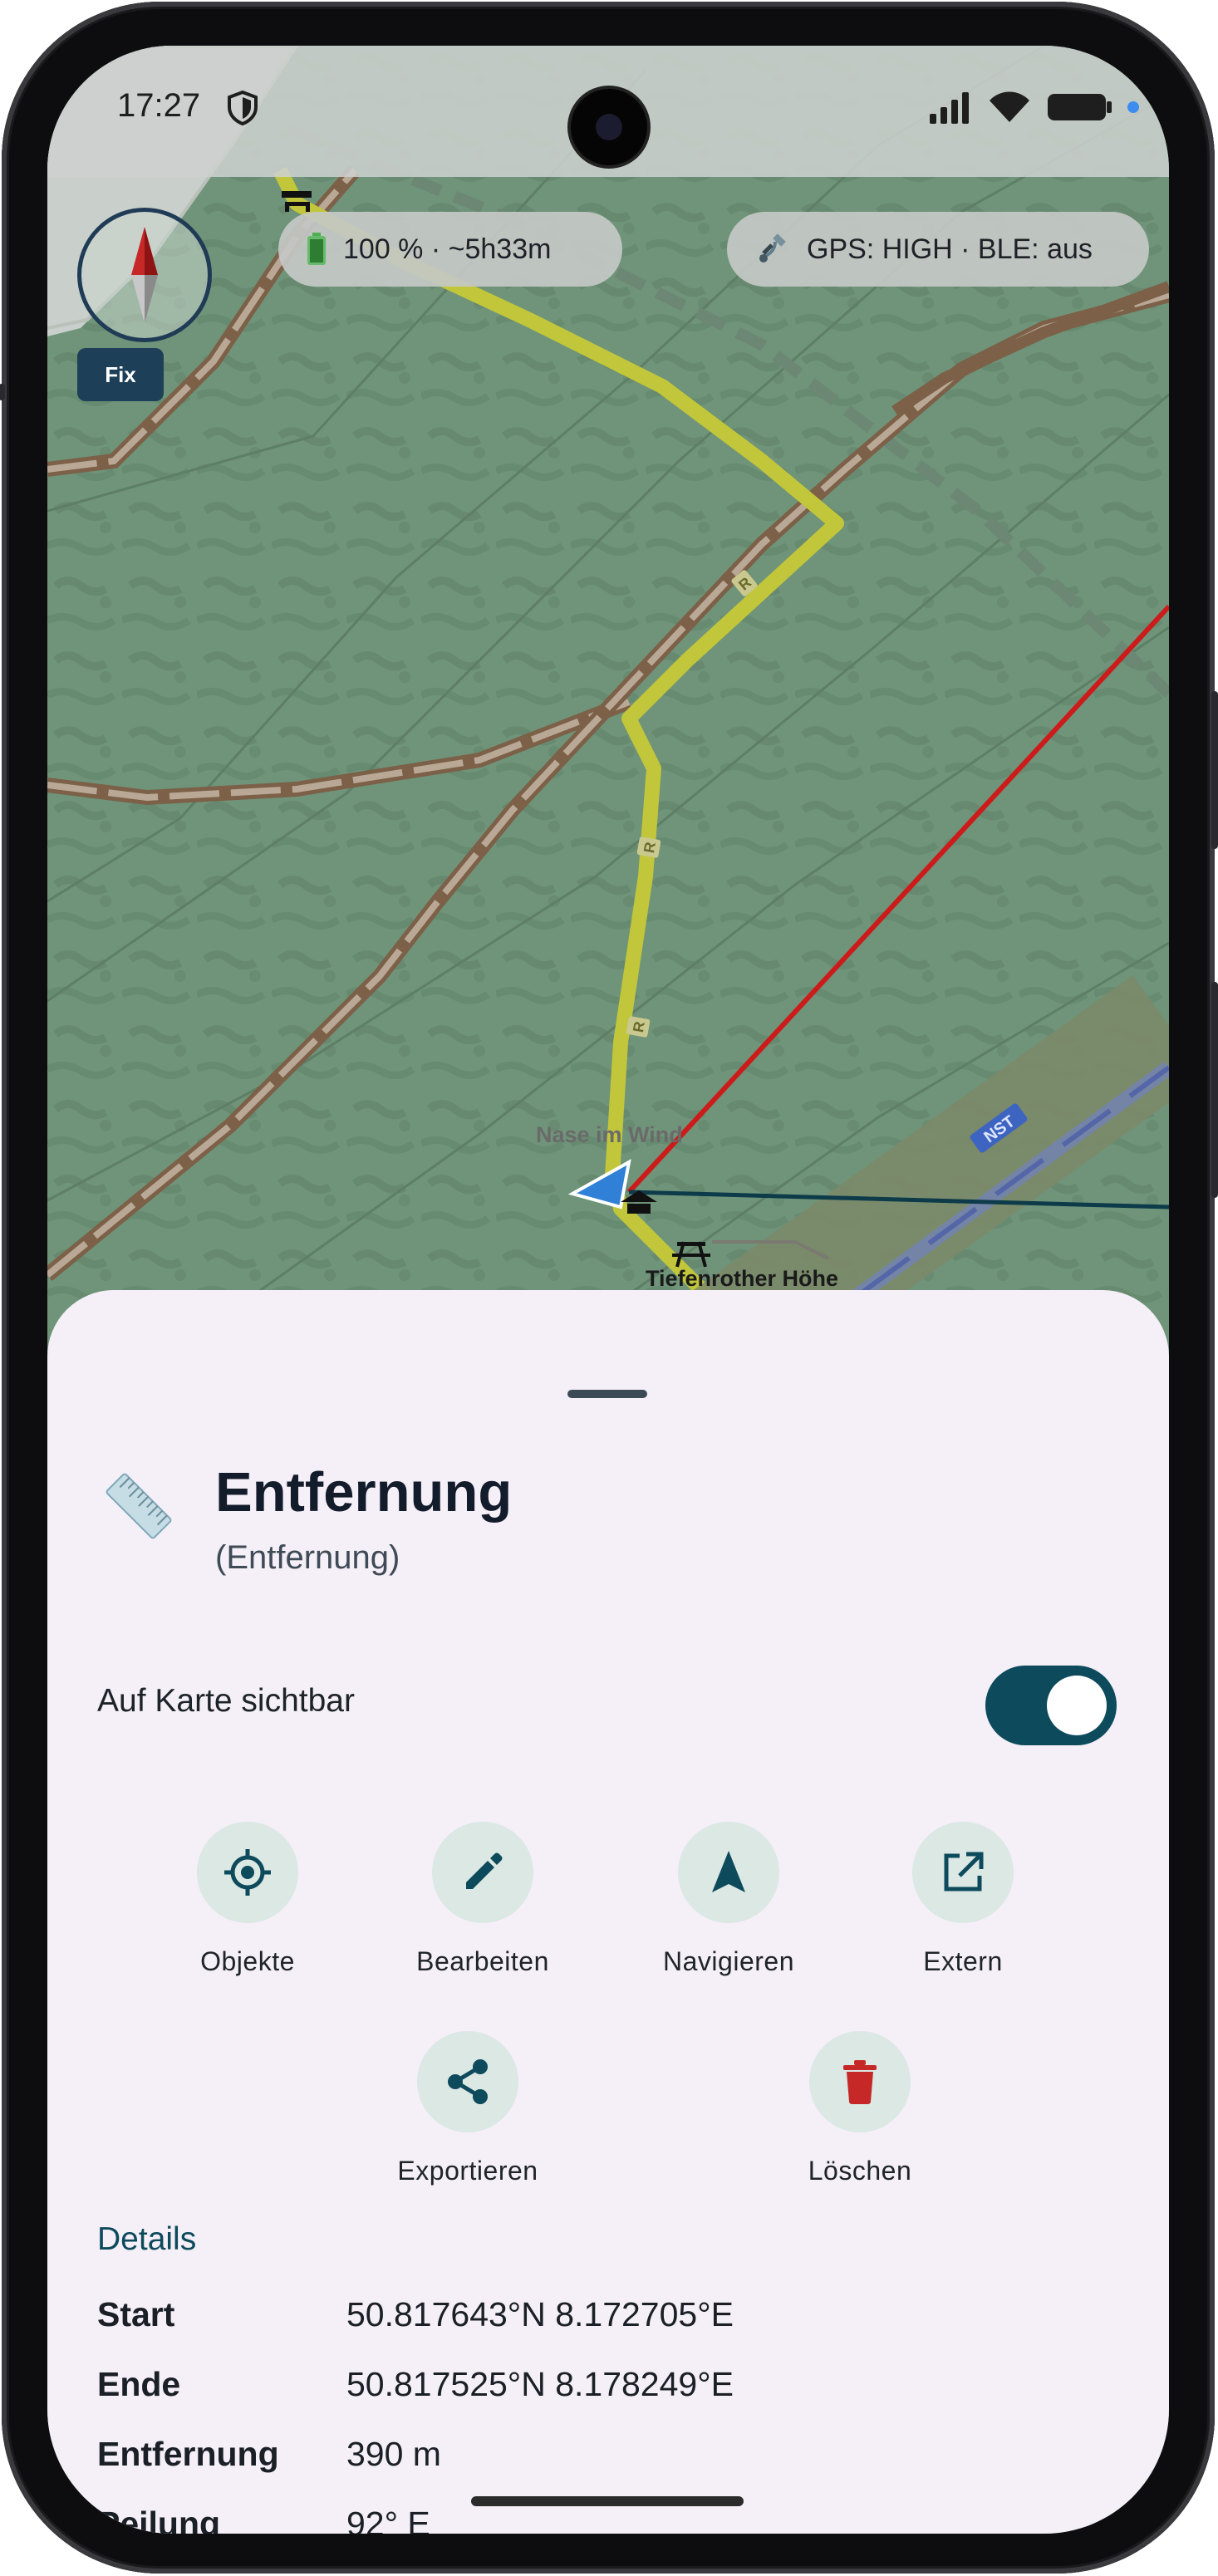 The image size is (1218, 2576). I want to click on ruler-icon, so click(139, 1506).